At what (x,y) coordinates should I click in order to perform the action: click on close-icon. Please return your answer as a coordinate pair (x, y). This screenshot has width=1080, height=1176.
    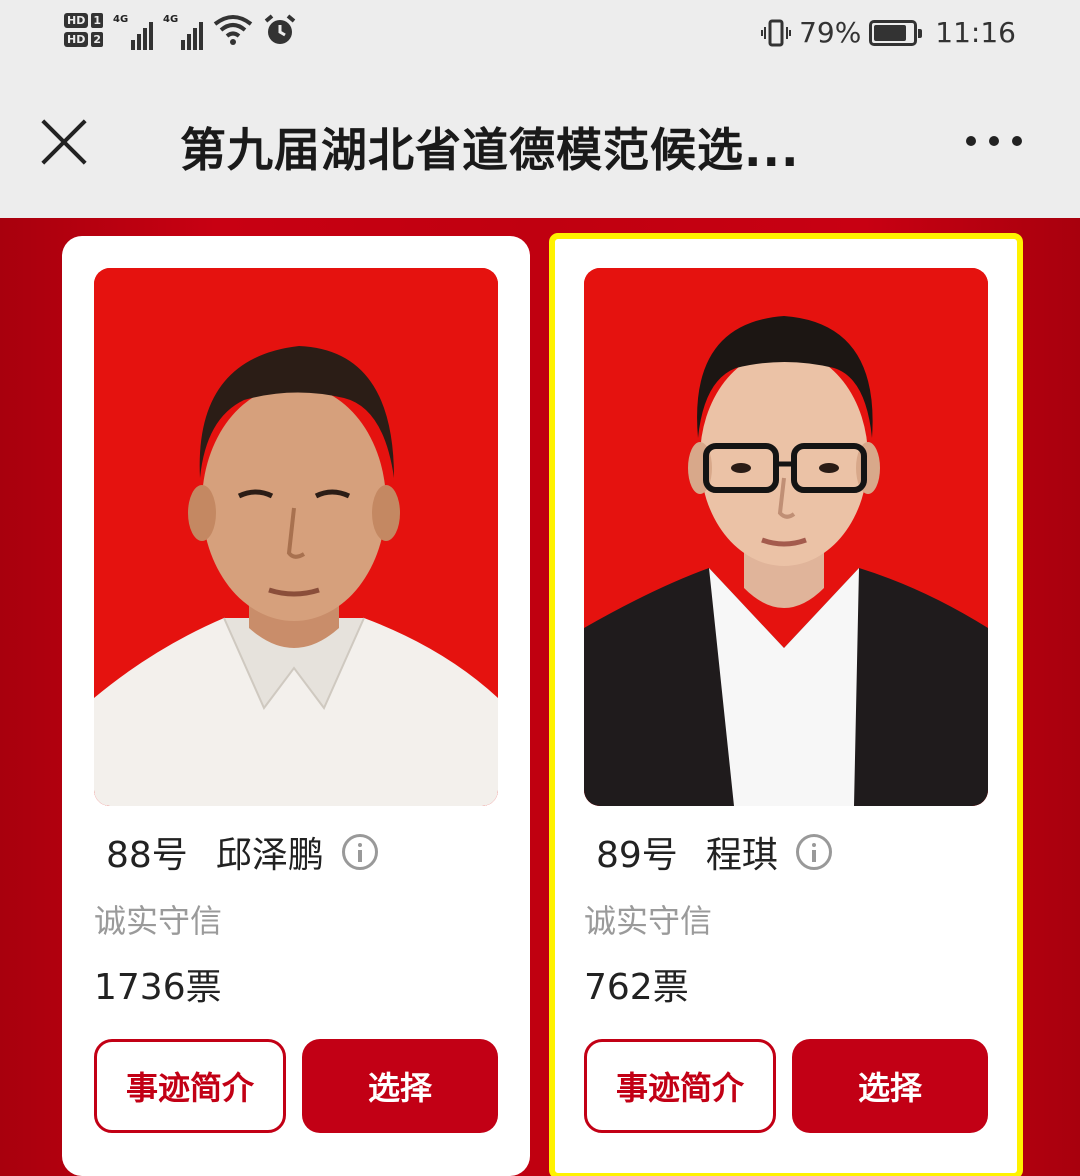
    Looking at the image, I should click on (64, 142).